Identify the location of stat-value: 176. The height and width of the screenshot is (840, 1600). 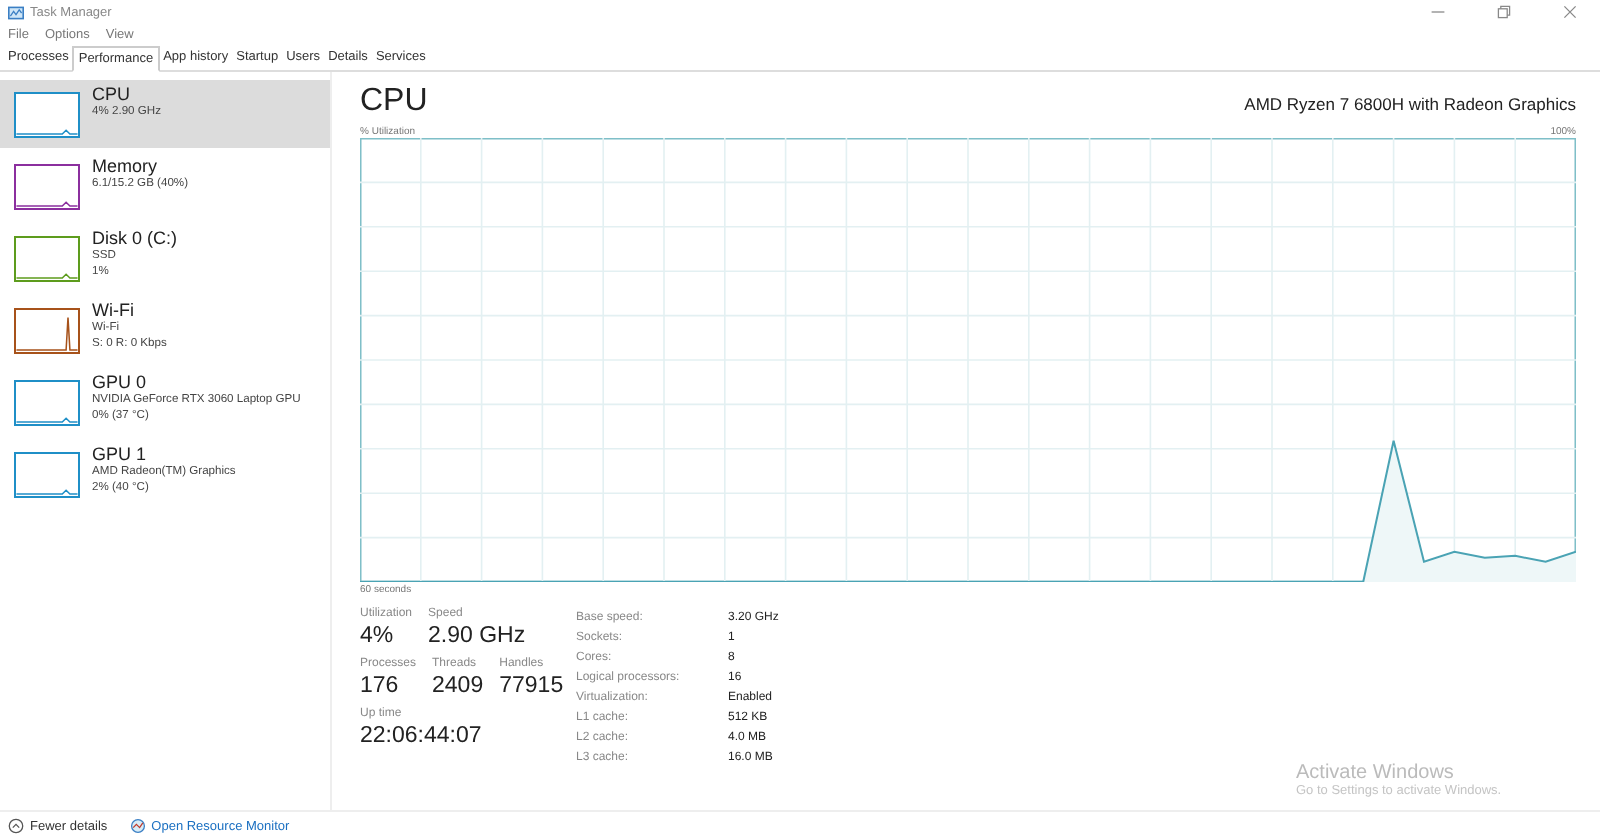
(380, 687).